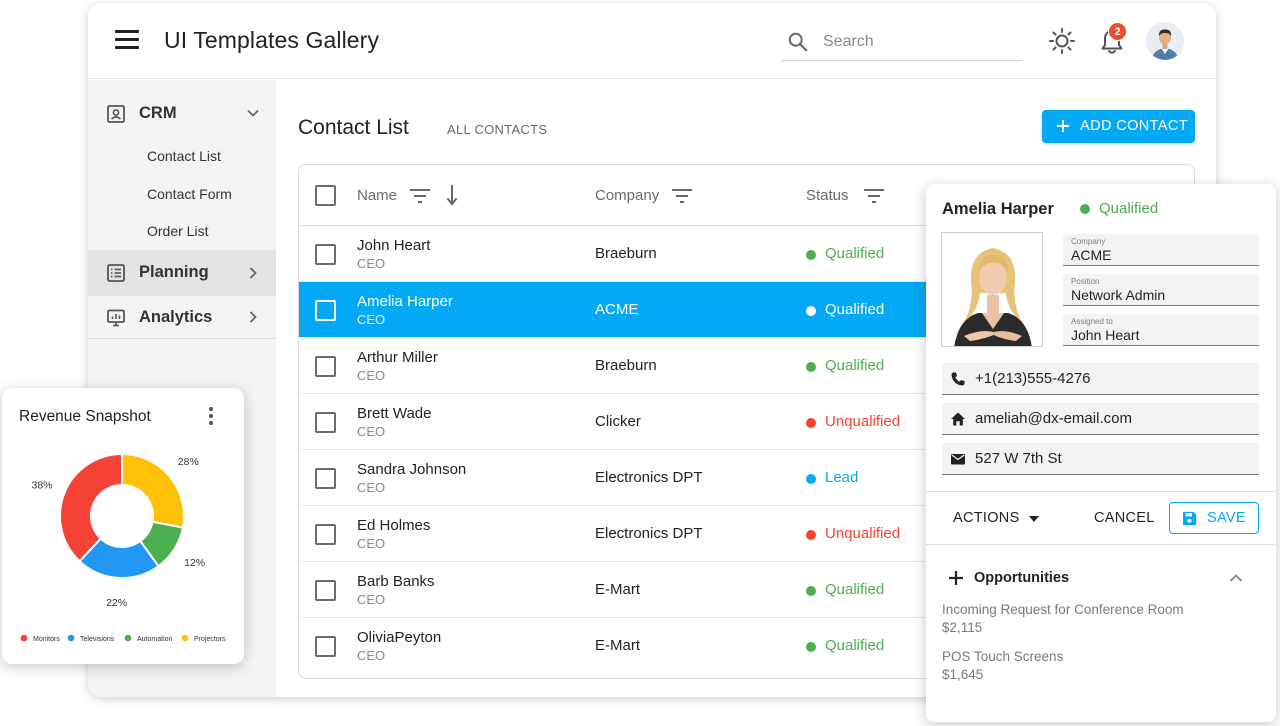  What do you see at coordinates (253, 113) in the screenshot?
I see `chevron-down-icon` at bounding box center [253, 113].